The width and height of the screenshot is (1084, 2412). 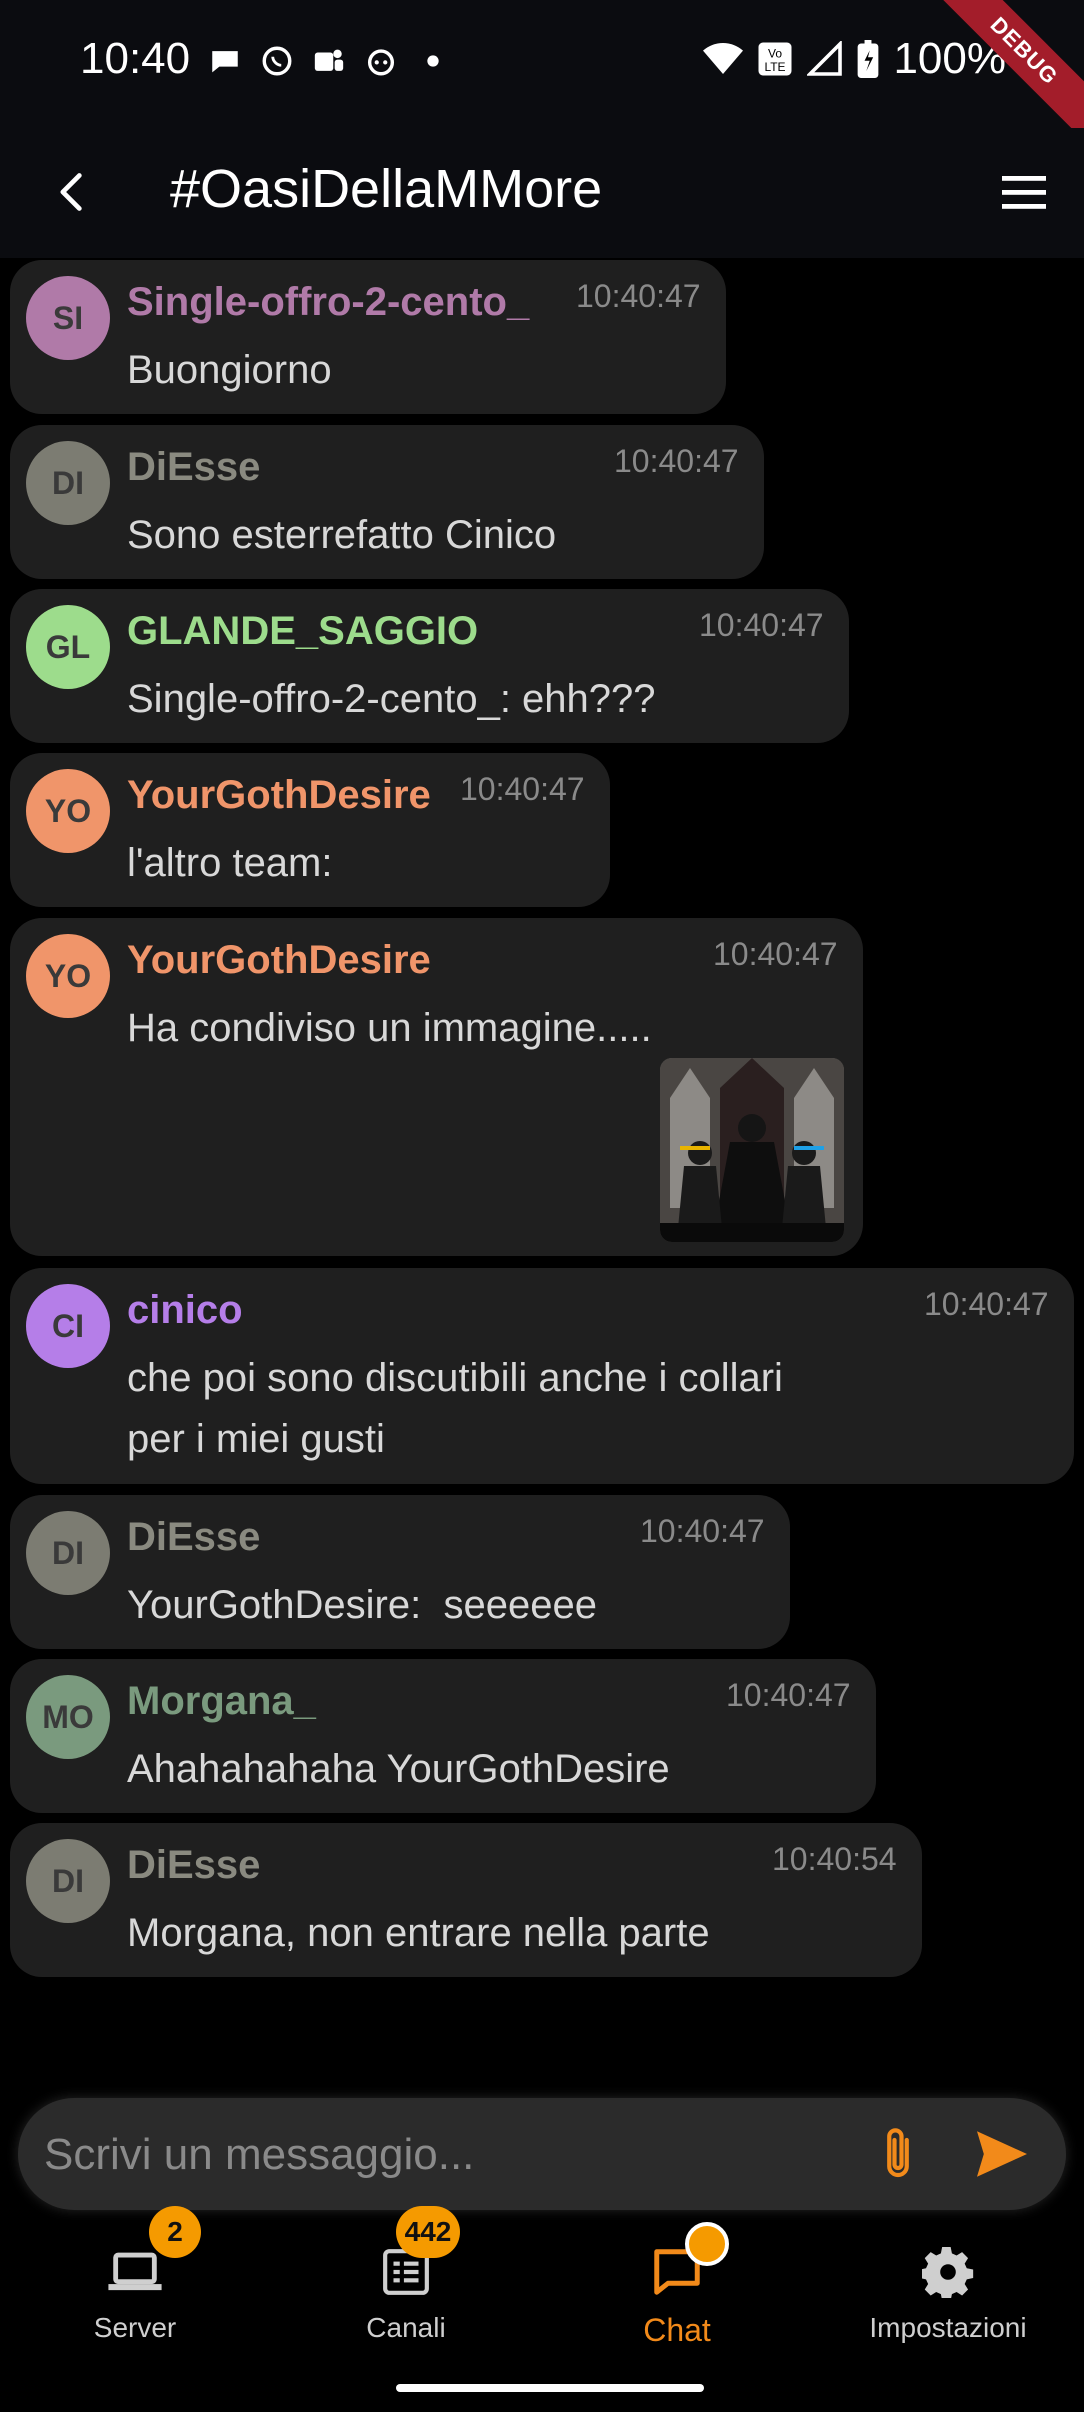 What do you see at coordinates (68, 1326) in the screenshot?
I see `avatar: CI` at bounding box center [68, 1326].